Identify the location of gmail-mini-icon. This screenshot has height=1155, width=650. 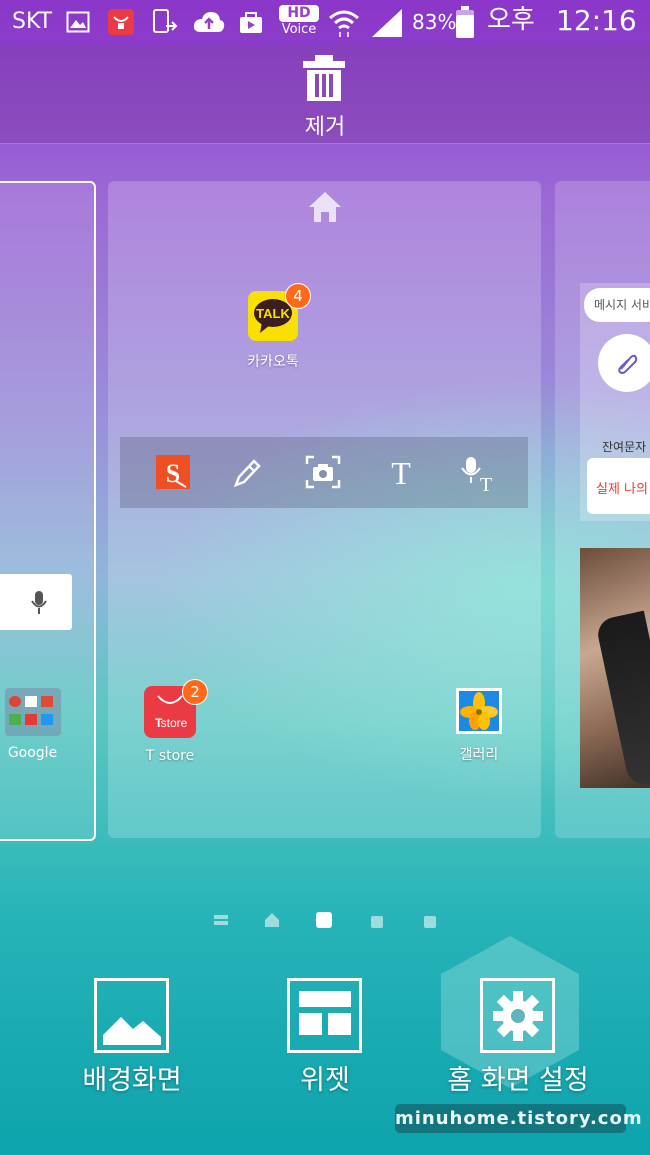
(31, 701).